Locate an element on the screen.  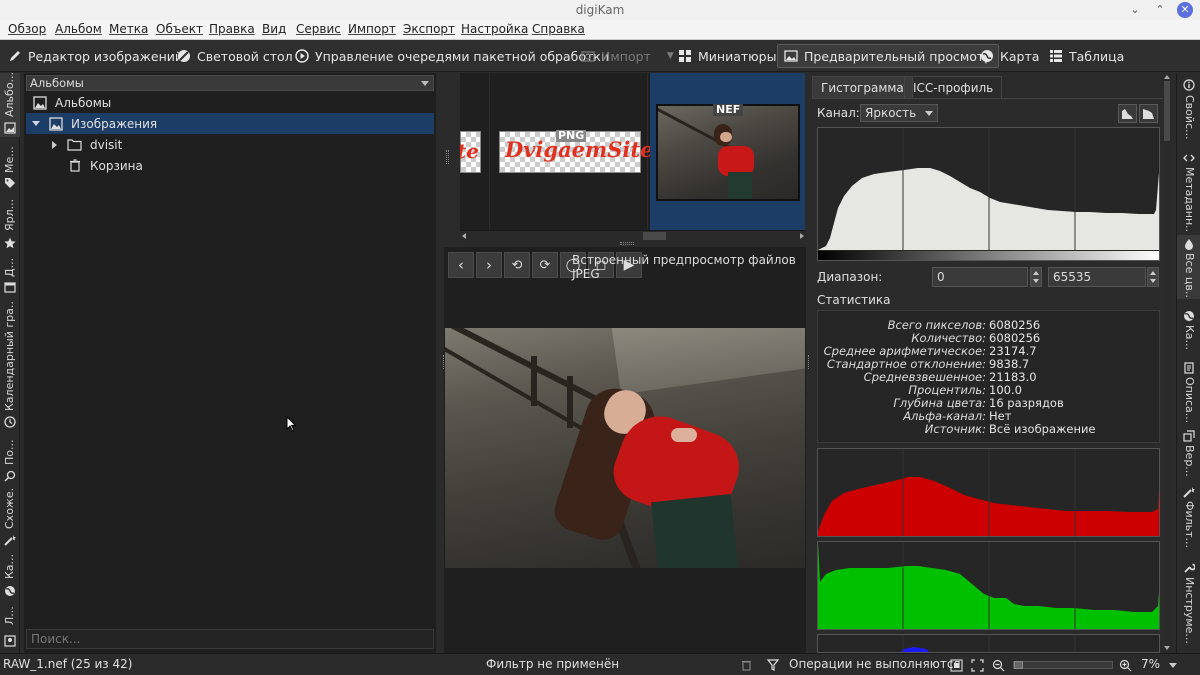
range-max-spinner is located at coordinates (1153, 277).